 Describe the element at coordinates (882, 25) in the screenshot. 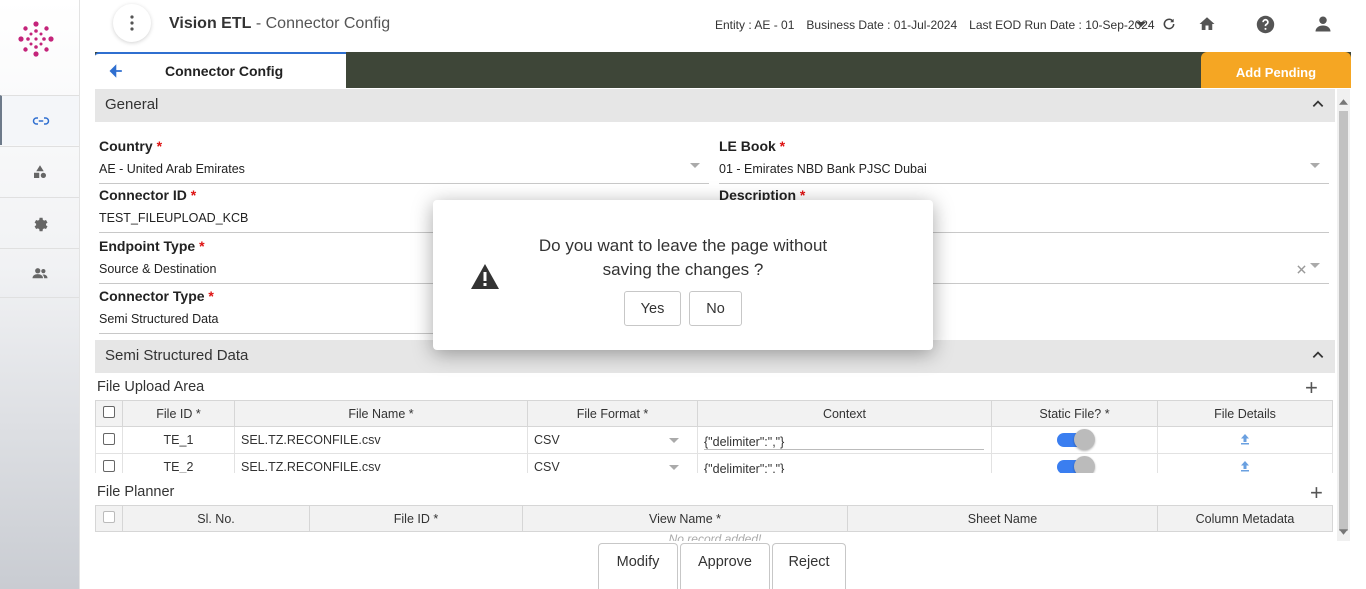

I see `business-date-info: Business Date : 01-Jul-2024` at that location.